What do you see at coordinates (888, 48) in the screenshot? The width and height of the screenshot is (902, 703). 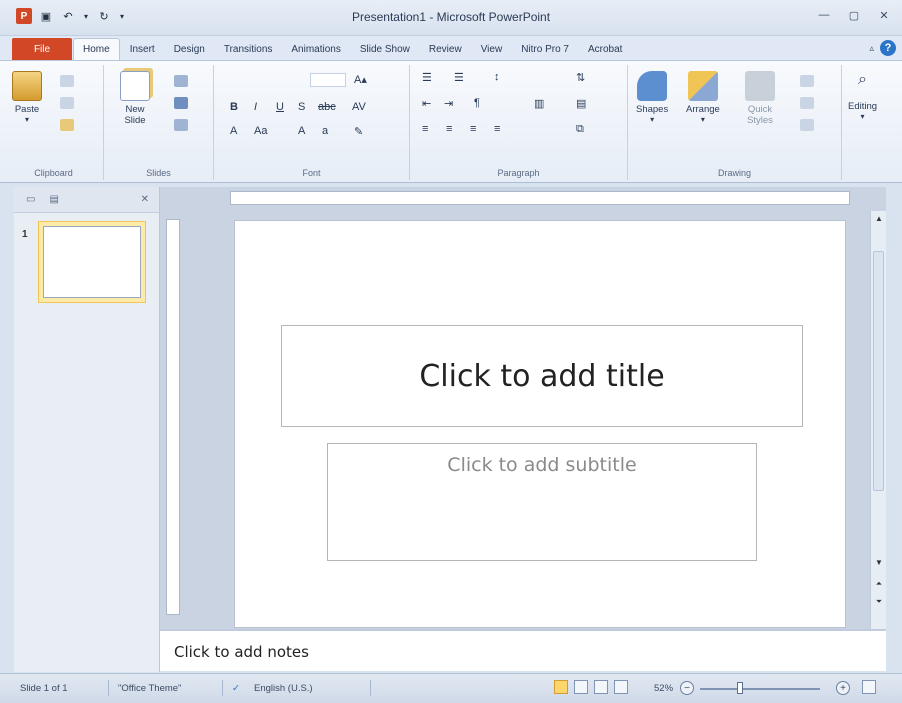 I see `help-icon: ?` at bounding box center [888, 48].